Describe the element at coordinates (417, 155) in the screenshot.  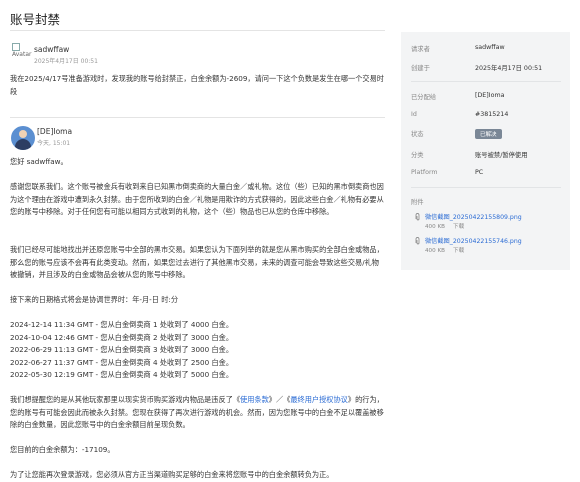
I see `detail-label: 分类` at that location.